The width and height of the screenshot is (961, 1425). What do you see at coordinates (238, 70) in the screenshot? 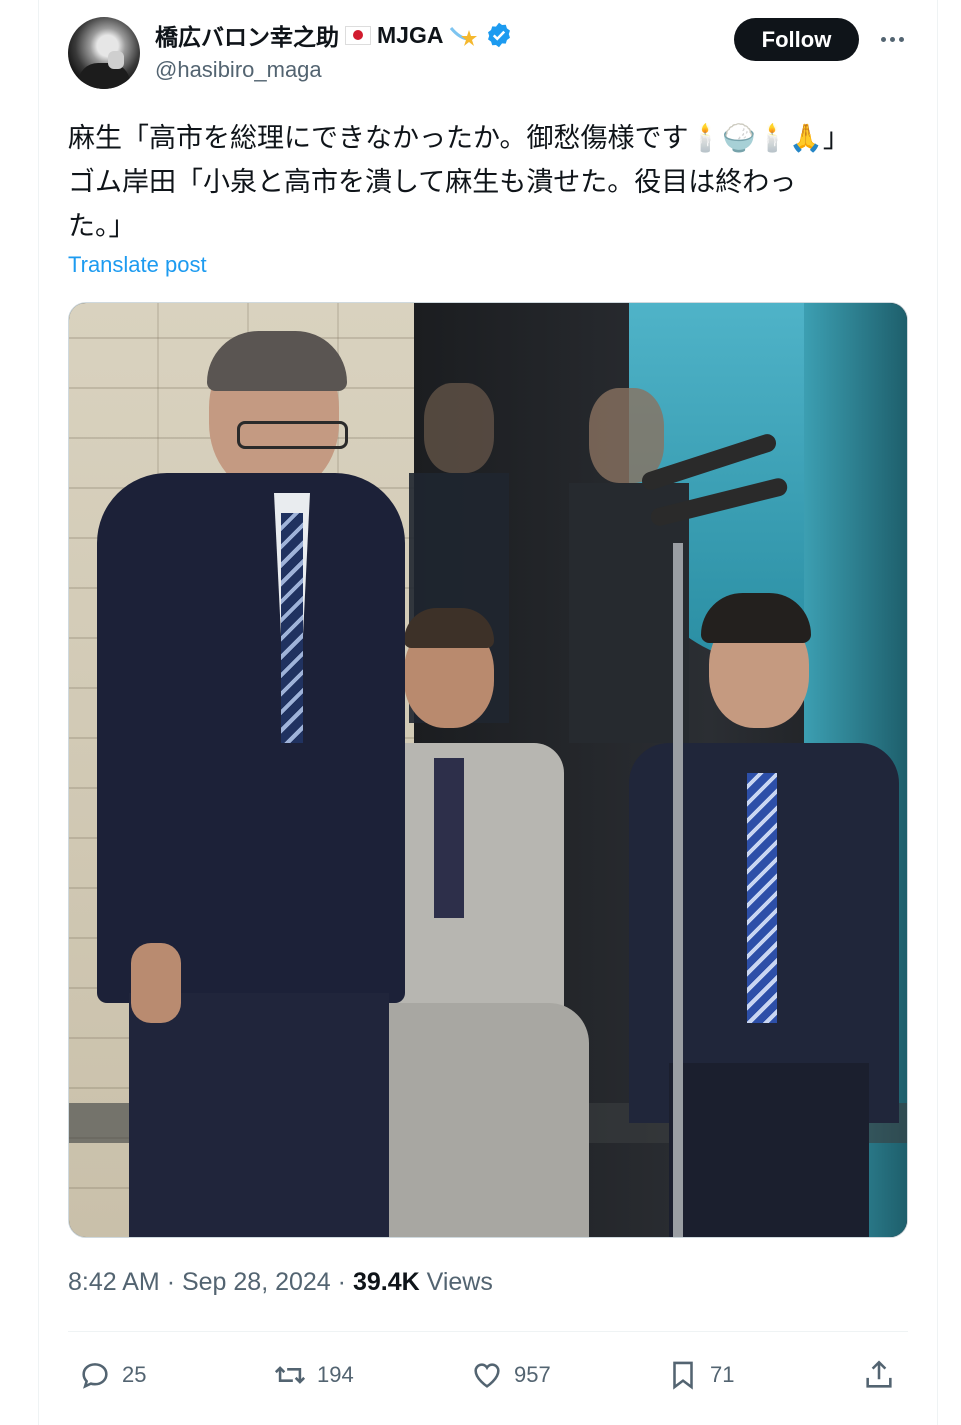
I see `author-handle: @hasibiro_maga` at bounding box center [238, 70].